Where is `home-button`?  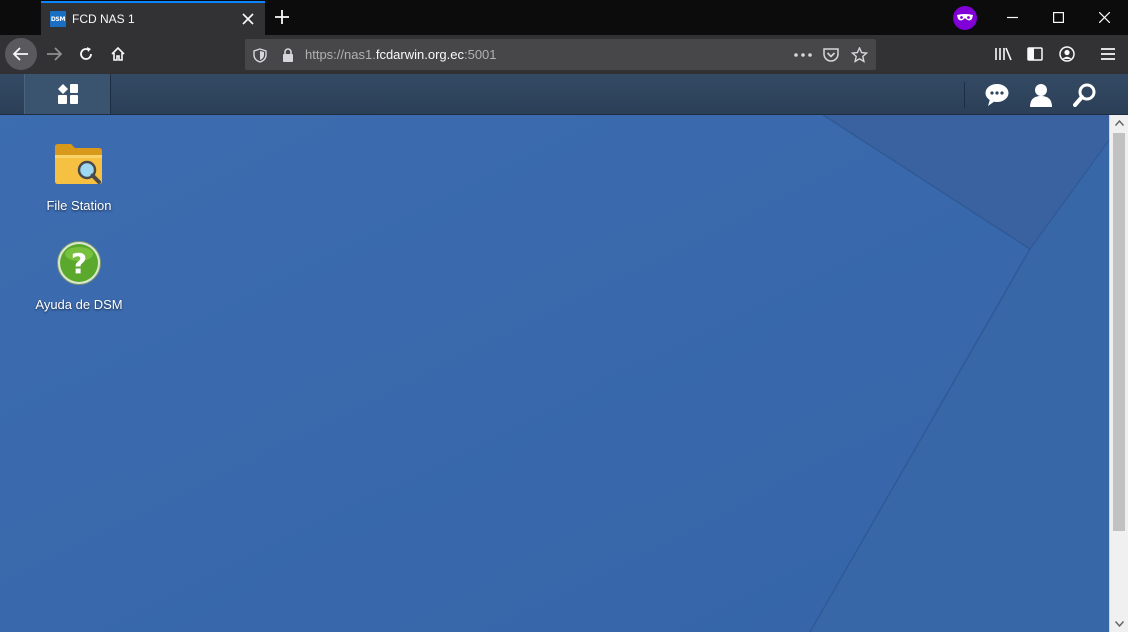 home-button is located at coordinates (118, 54).